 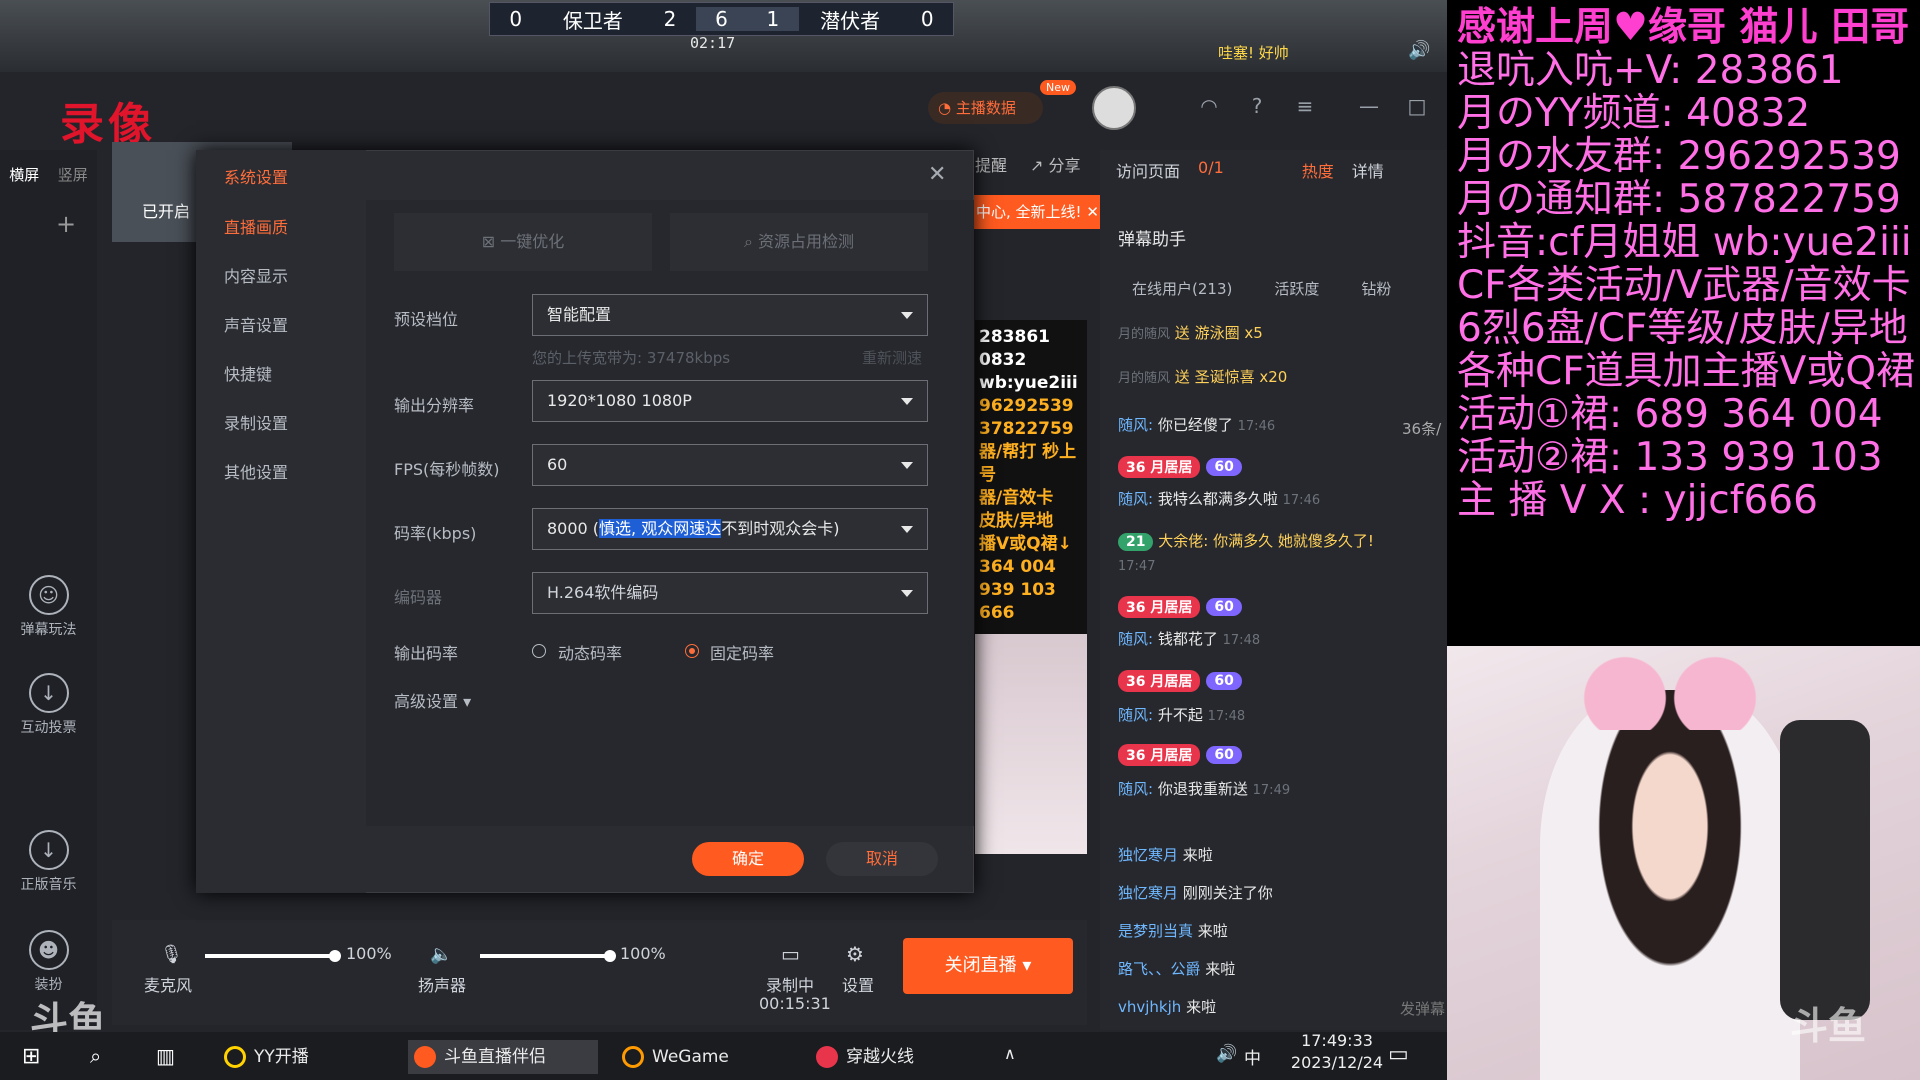 I want to click on settings-sidebar, so click(x=281, y=521).